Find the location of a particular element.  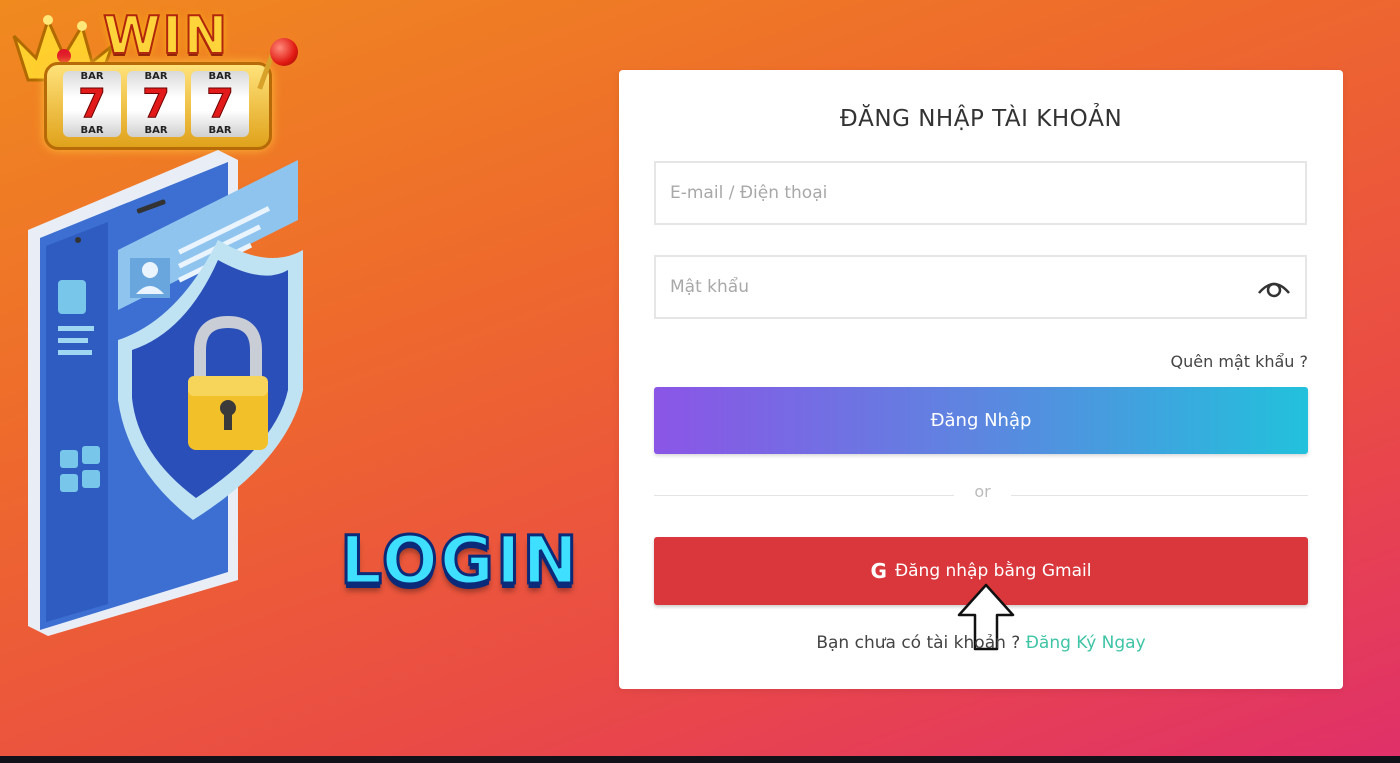

bottom-bar is located at coordinates (700, 759).